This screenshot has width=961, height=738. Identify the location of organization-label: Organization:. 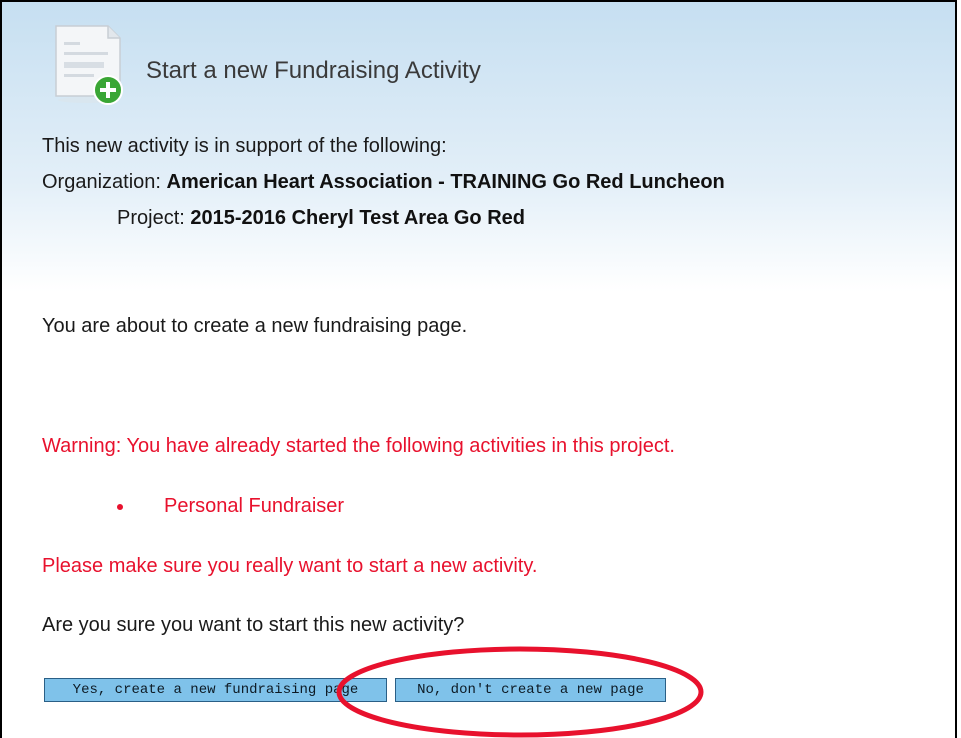
(101, 182).